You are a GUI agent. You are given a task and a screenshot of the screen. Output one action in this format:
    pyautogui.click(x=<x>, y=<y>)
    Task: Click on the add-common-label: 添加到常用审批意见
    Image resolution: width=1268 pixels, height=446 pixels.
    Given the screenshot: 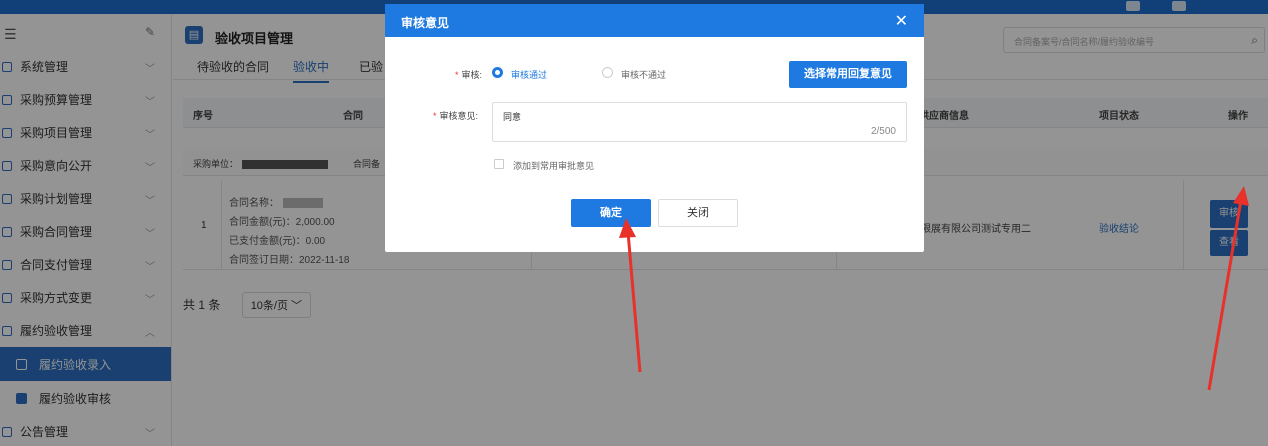 What is the action you would take?
    pyautogui.click(x=553, y=165)
    